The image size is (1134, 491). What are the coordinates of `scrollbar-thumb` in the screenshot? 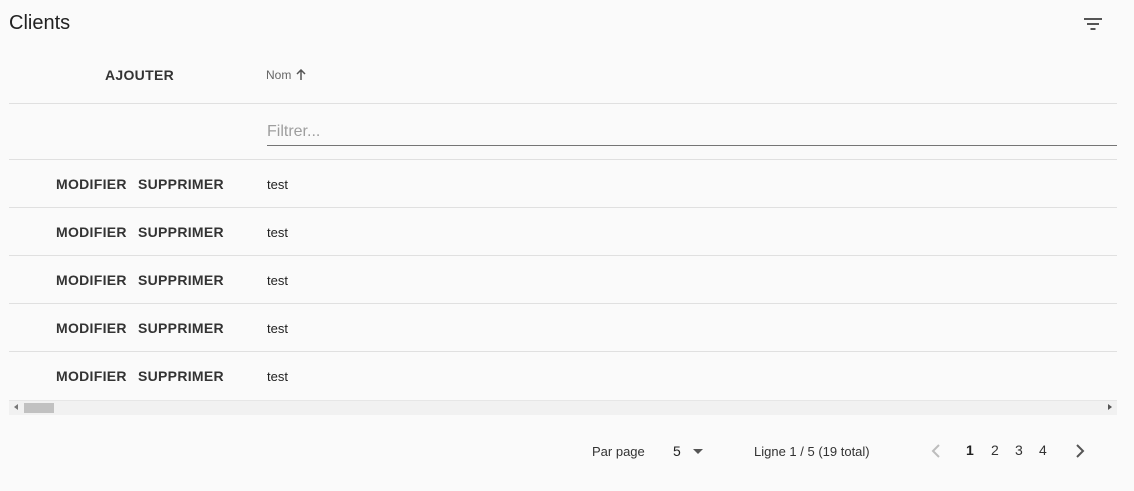 It's located at (39, 408).